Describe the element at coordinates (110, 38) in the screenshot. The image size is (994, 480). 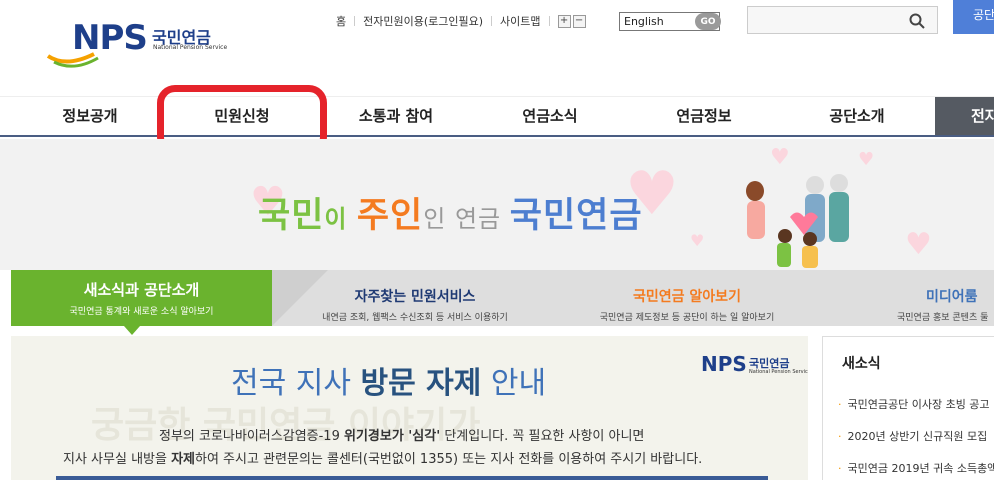
I see `logo-text: NPS` at that location.